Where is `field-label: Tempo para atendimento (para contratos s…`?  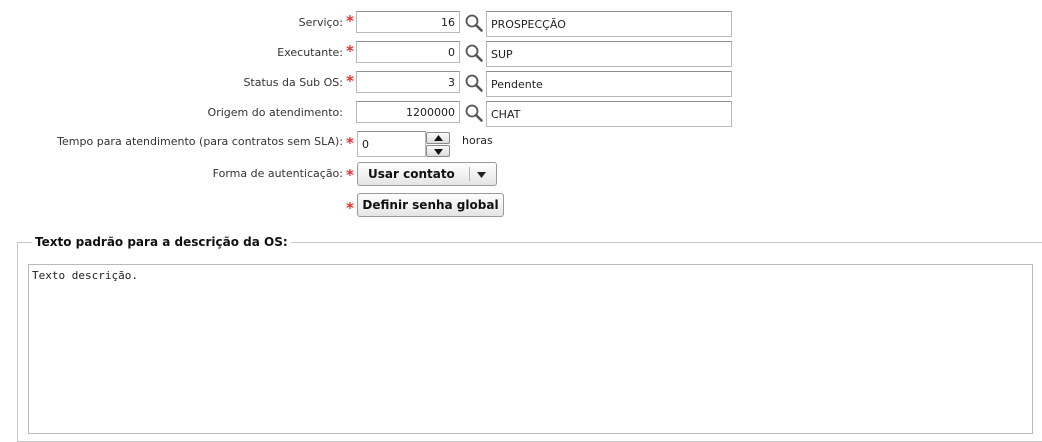
field-label: Tempo para atendimento (para contratos s… is located at coordinates (200, 141).